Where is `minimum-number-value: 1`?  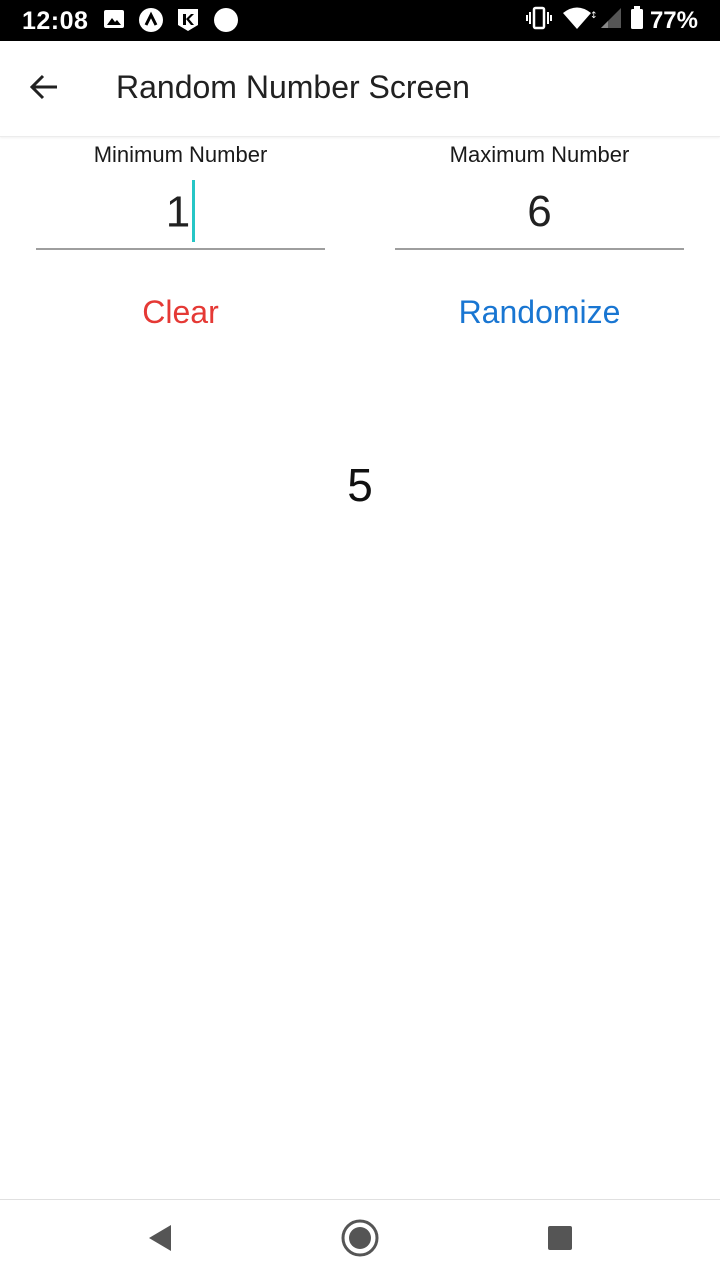 minimum-number-value: 1 is located at coordinates (178, 212).